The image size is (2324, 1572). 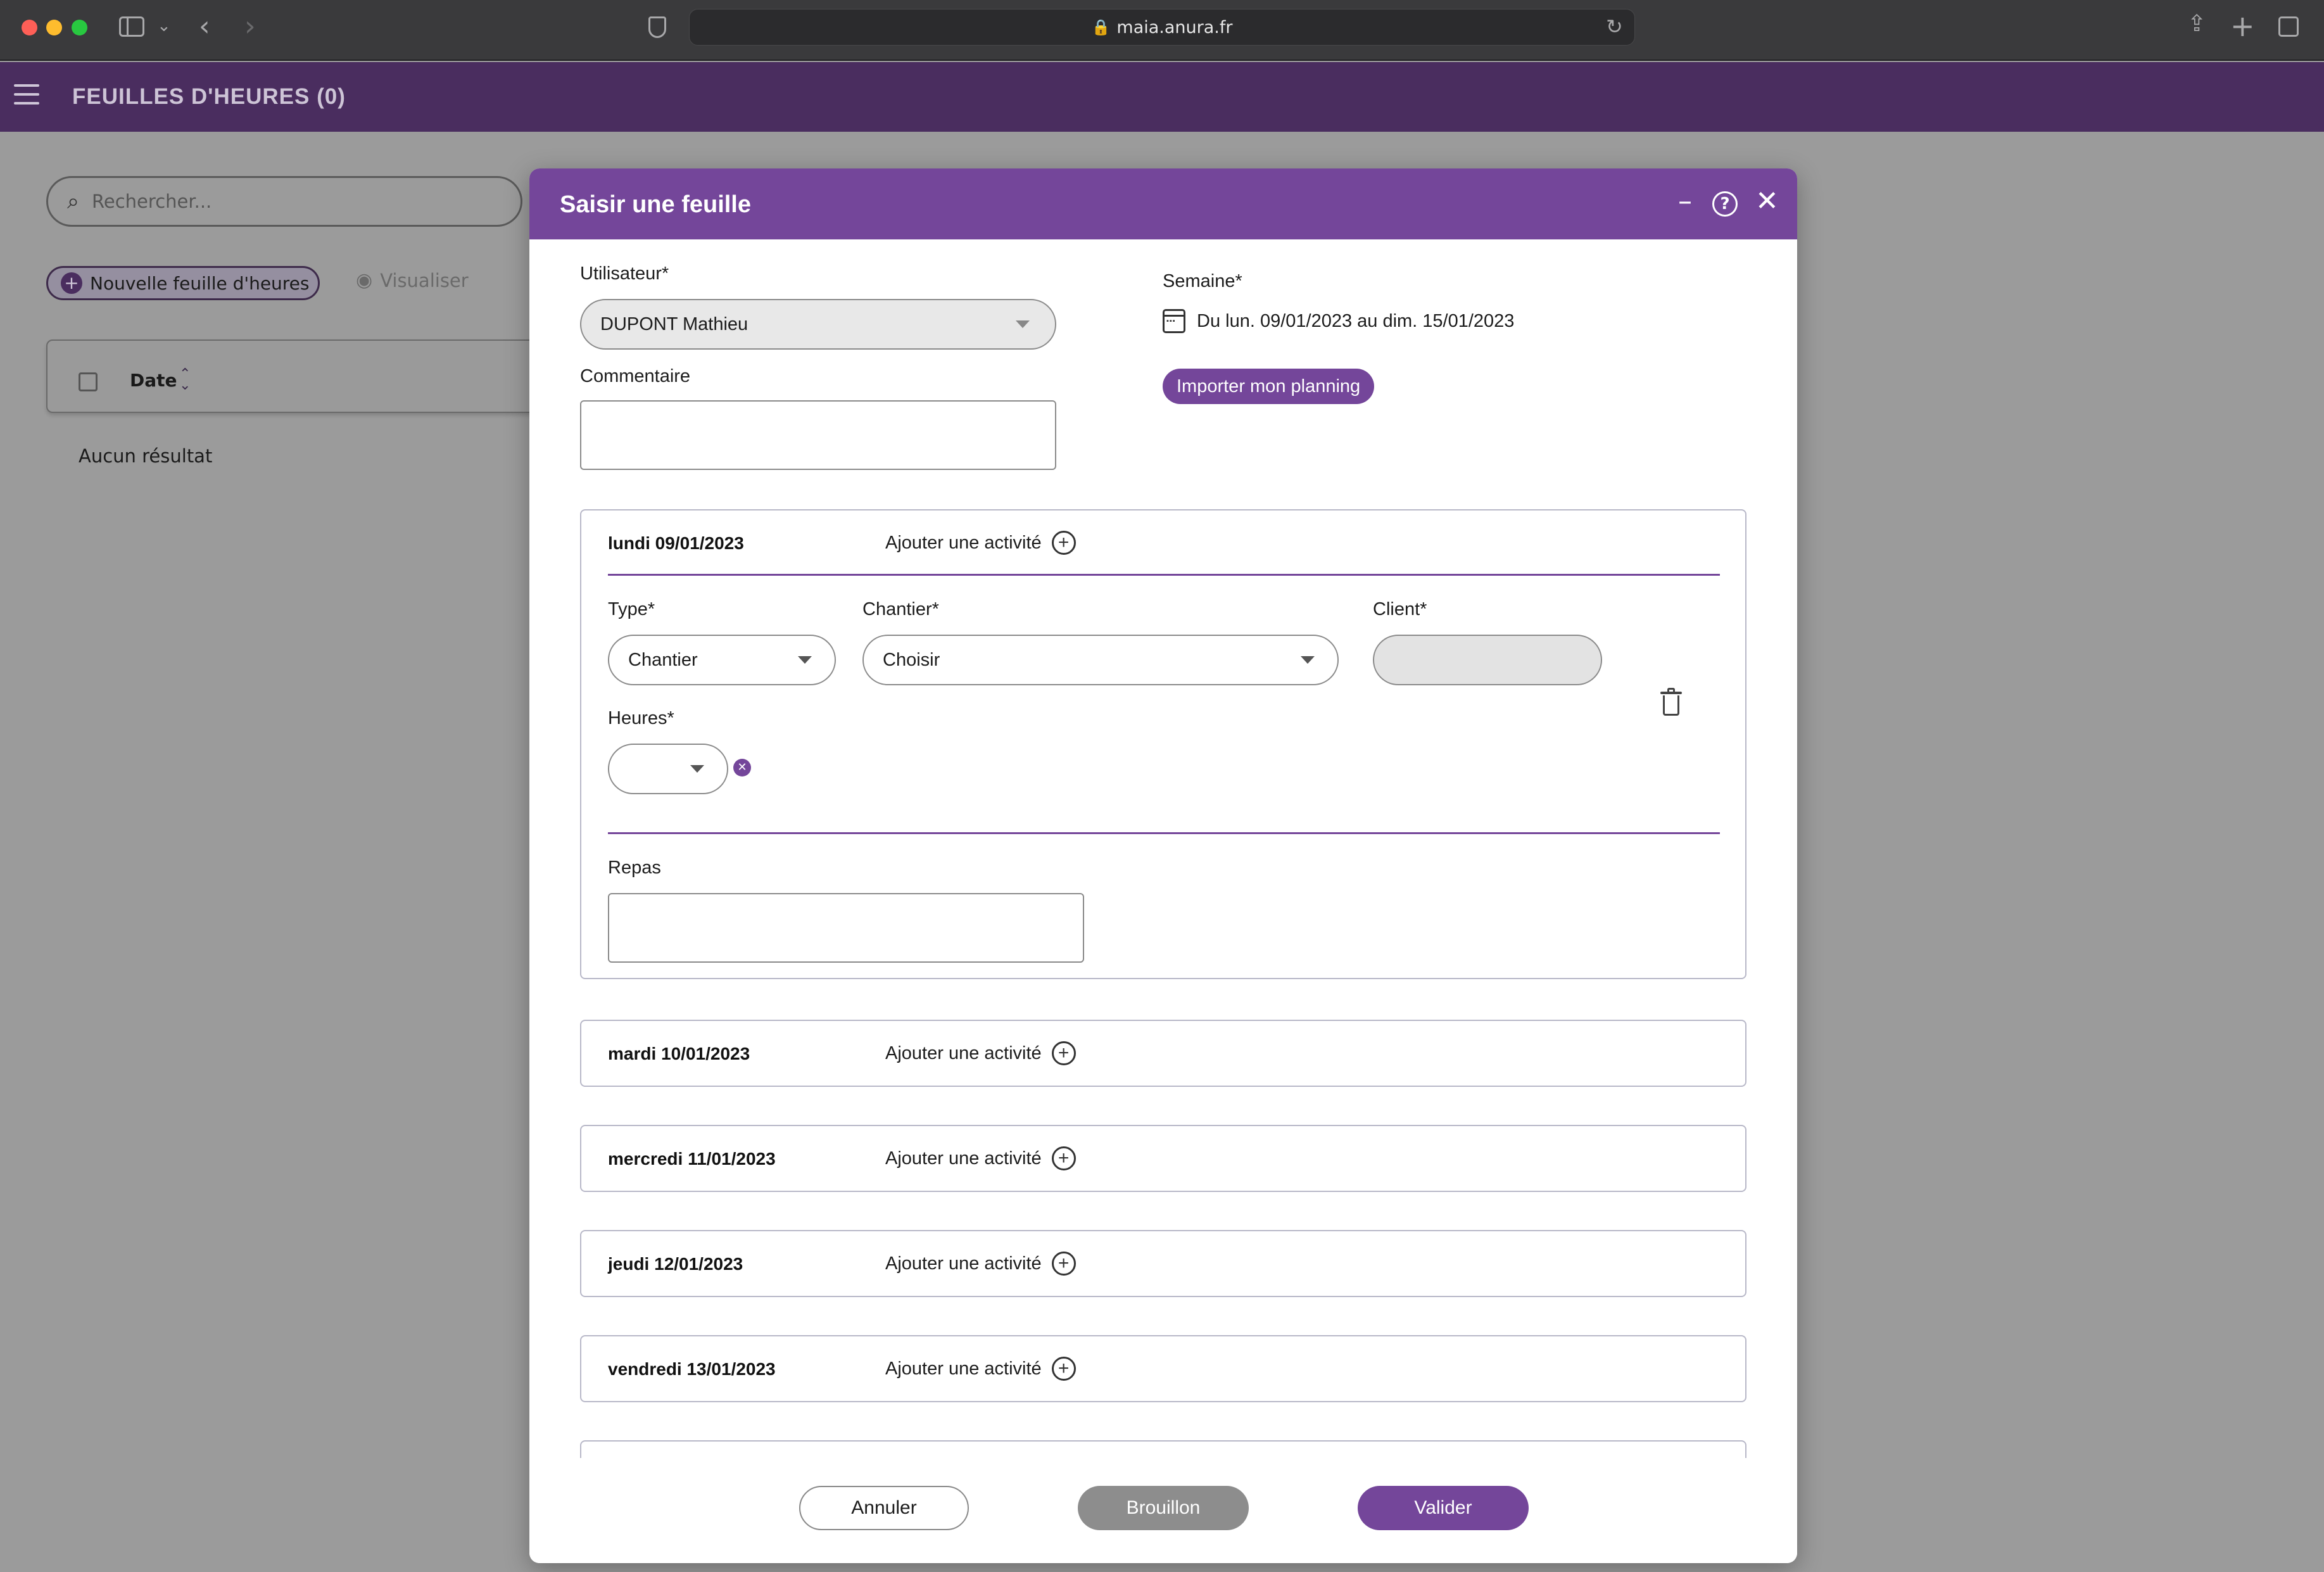 I want to click on day-card-tuesday: mardi 10/01/2023 Ajouter une activité +, so click(x=1163, y=1053).